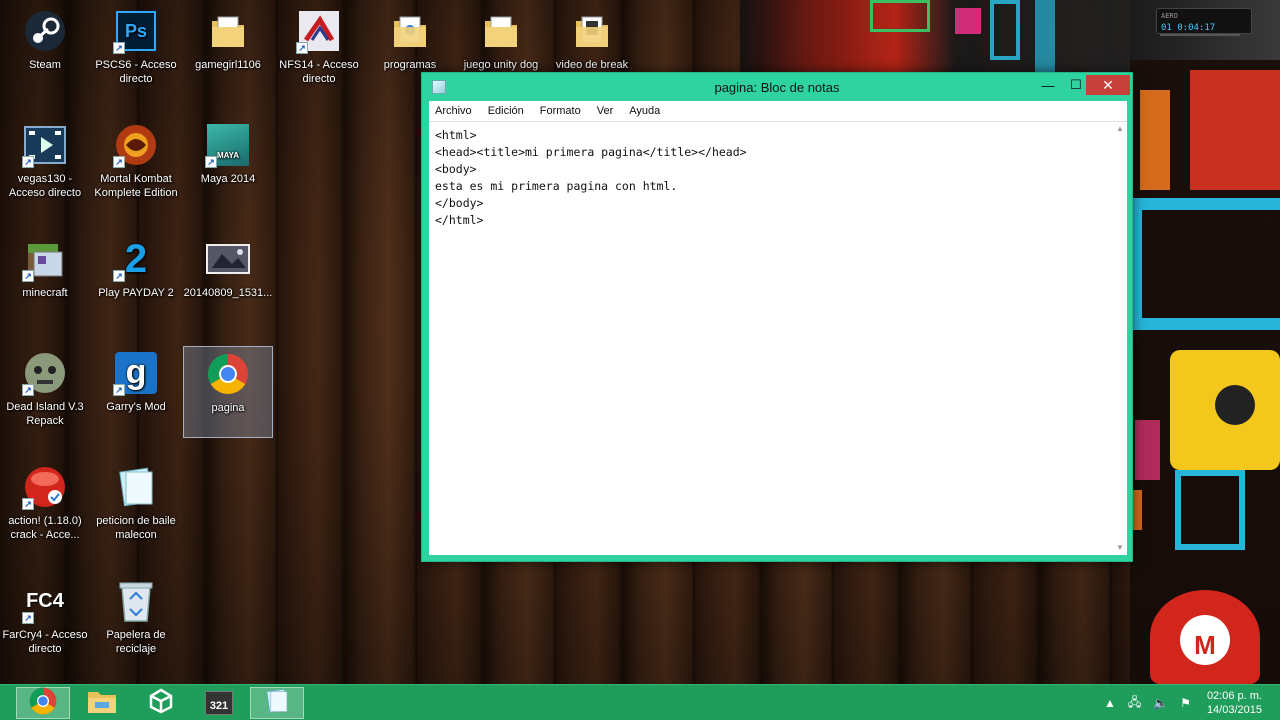  I want to click on desktop-icon-garrys-mod: g ↗ Garry's Mod, so click(136, 392).